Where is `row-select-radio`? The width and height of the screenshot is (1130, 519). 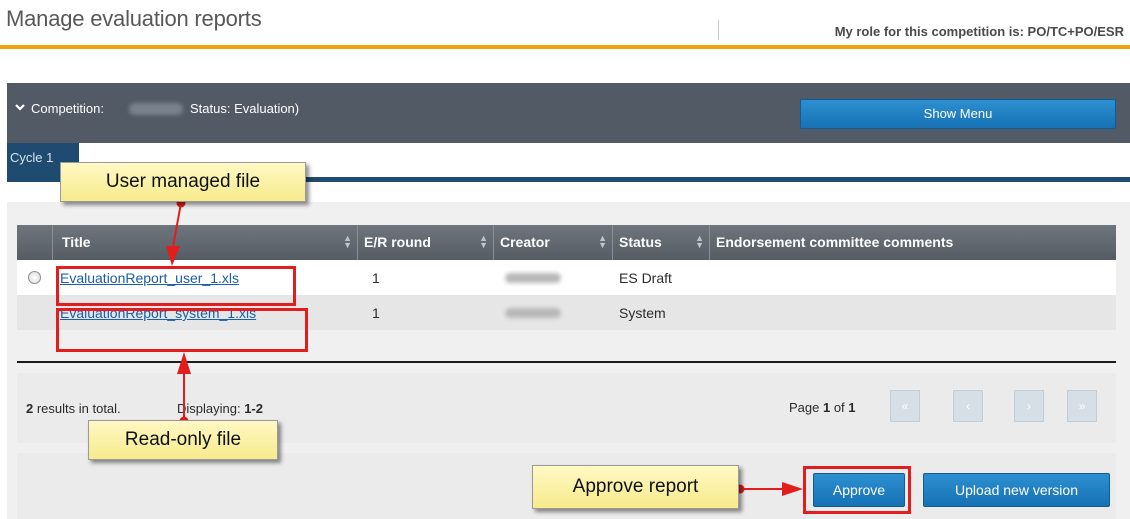
row-select-radio is located at coordinates (34, 277).